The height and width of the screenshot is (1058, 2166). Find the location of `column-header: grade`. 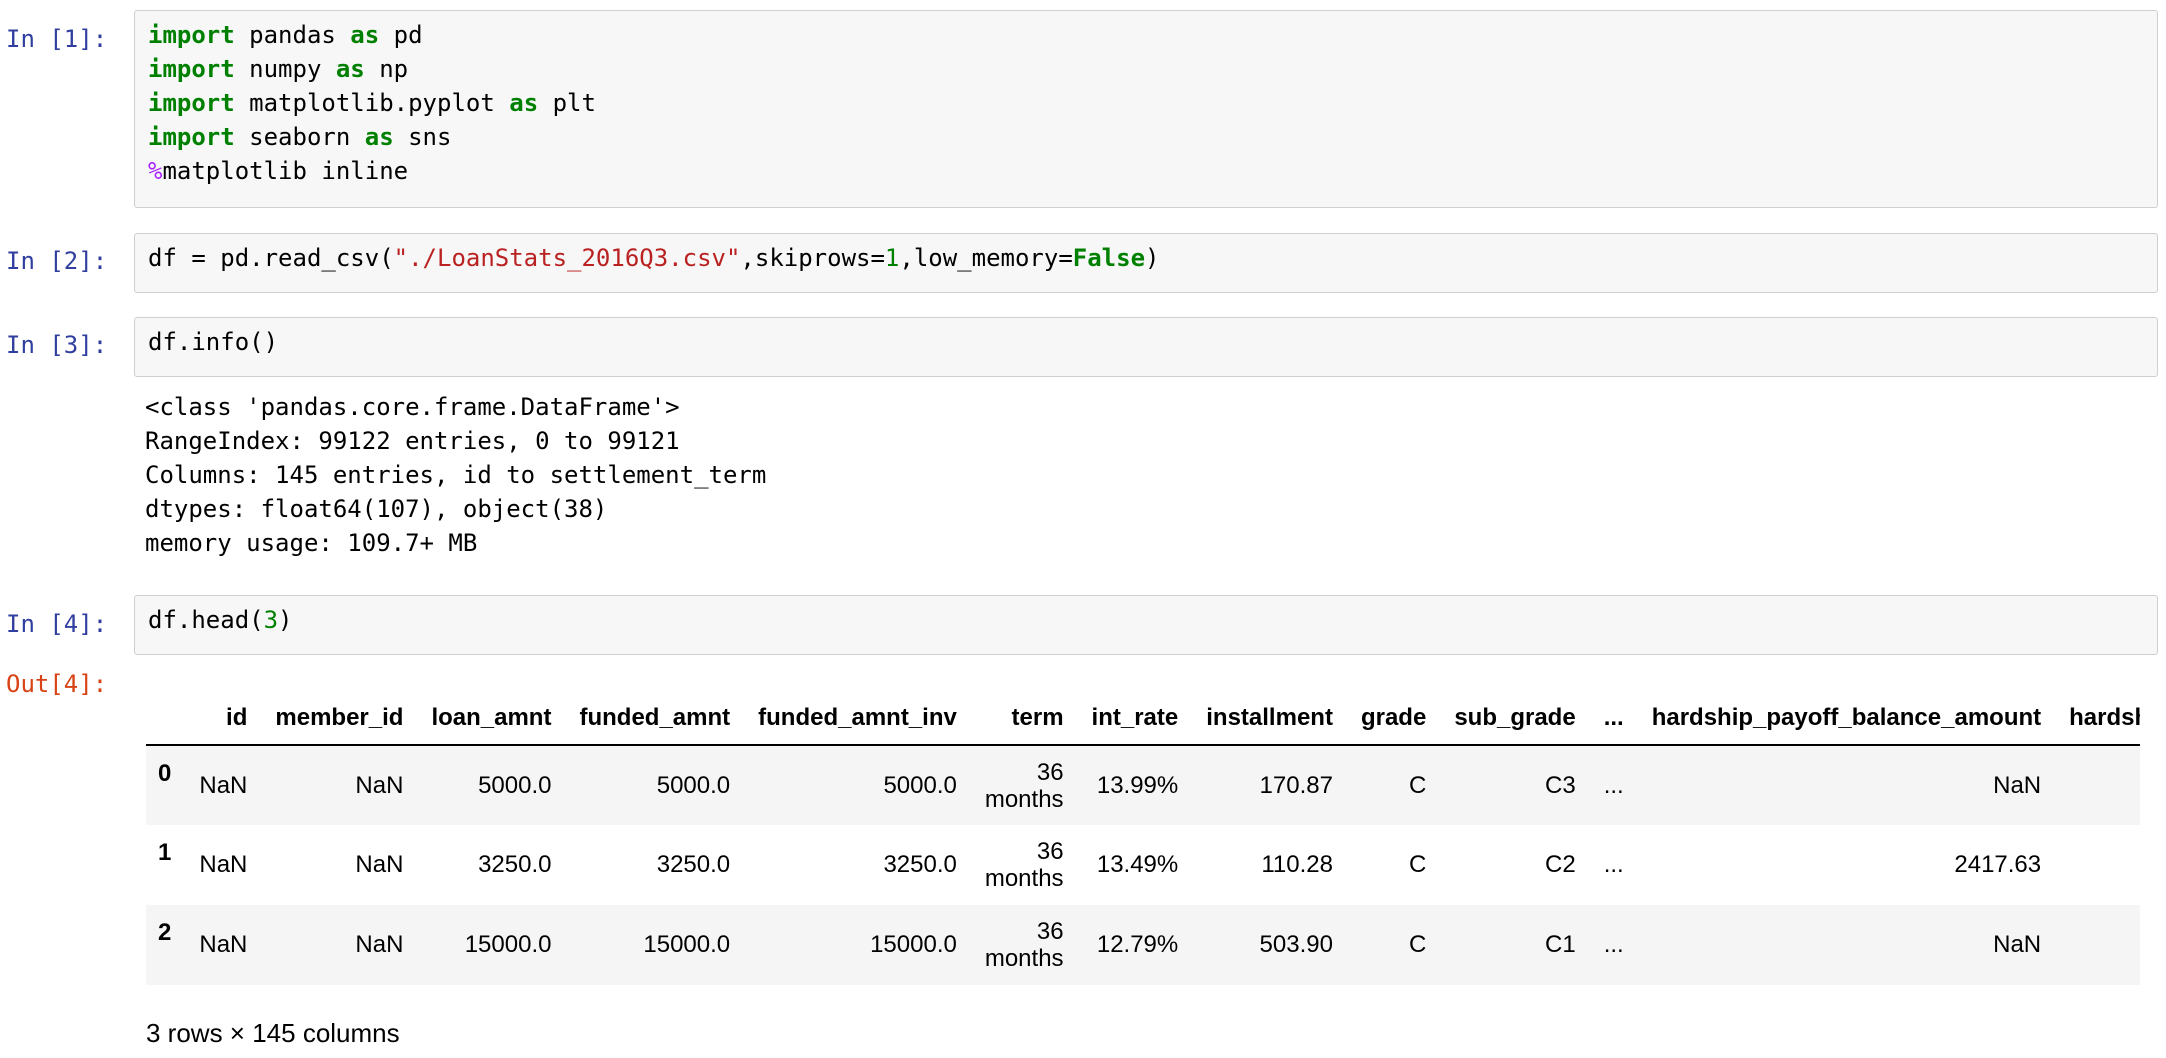

column-header: grade is located at coordinates (1393, 717).